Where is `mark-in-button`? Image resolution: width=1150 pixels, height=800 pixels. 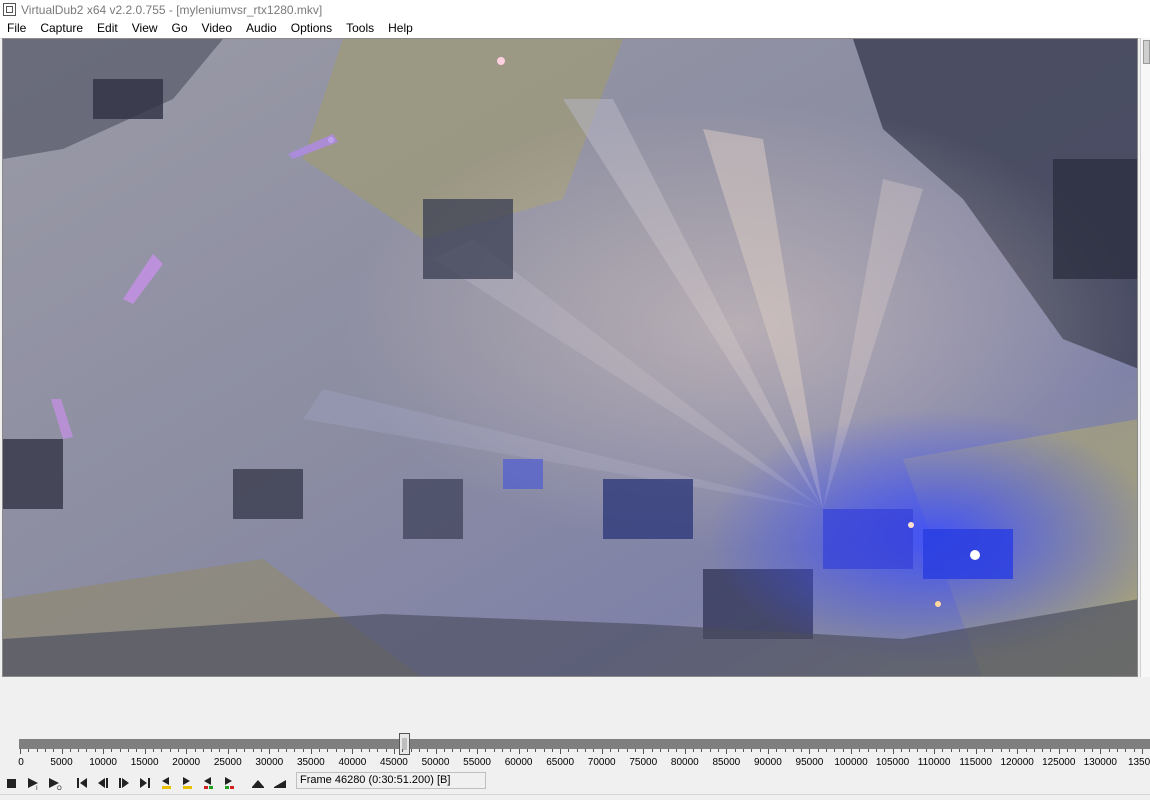
mark-in-button is located at coordinates (258, 783).